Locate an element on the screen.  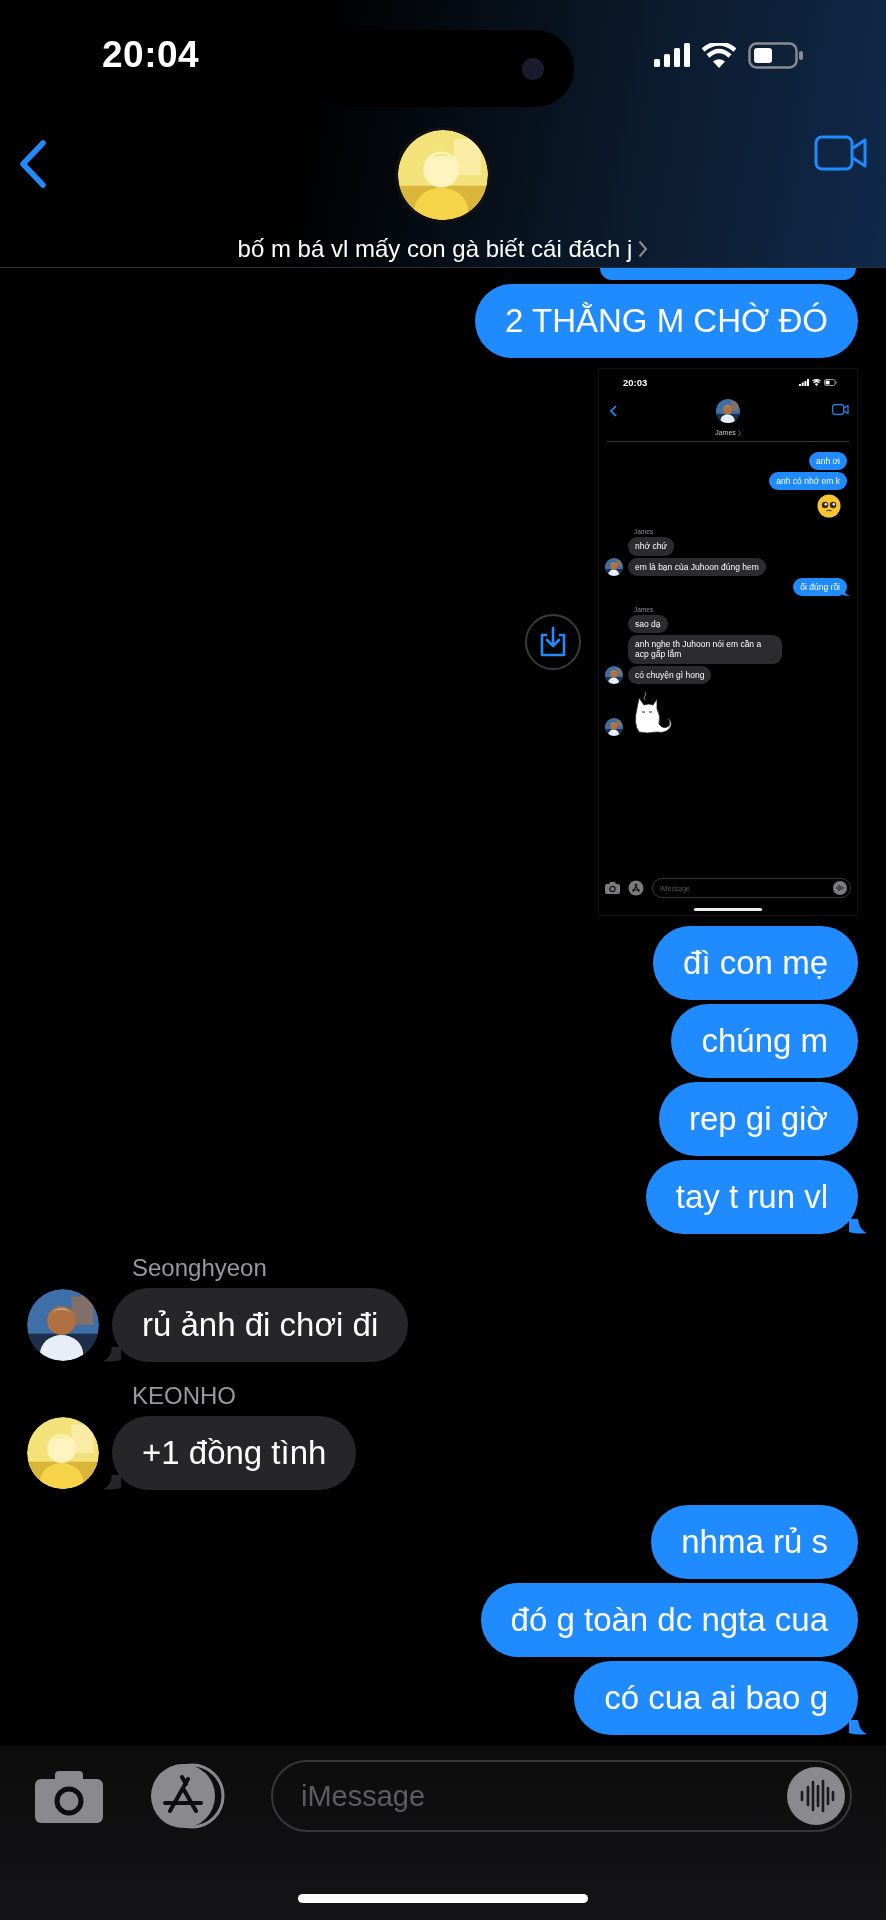
message-bubble: nhớ chứ is located at coordinates (651, 546).